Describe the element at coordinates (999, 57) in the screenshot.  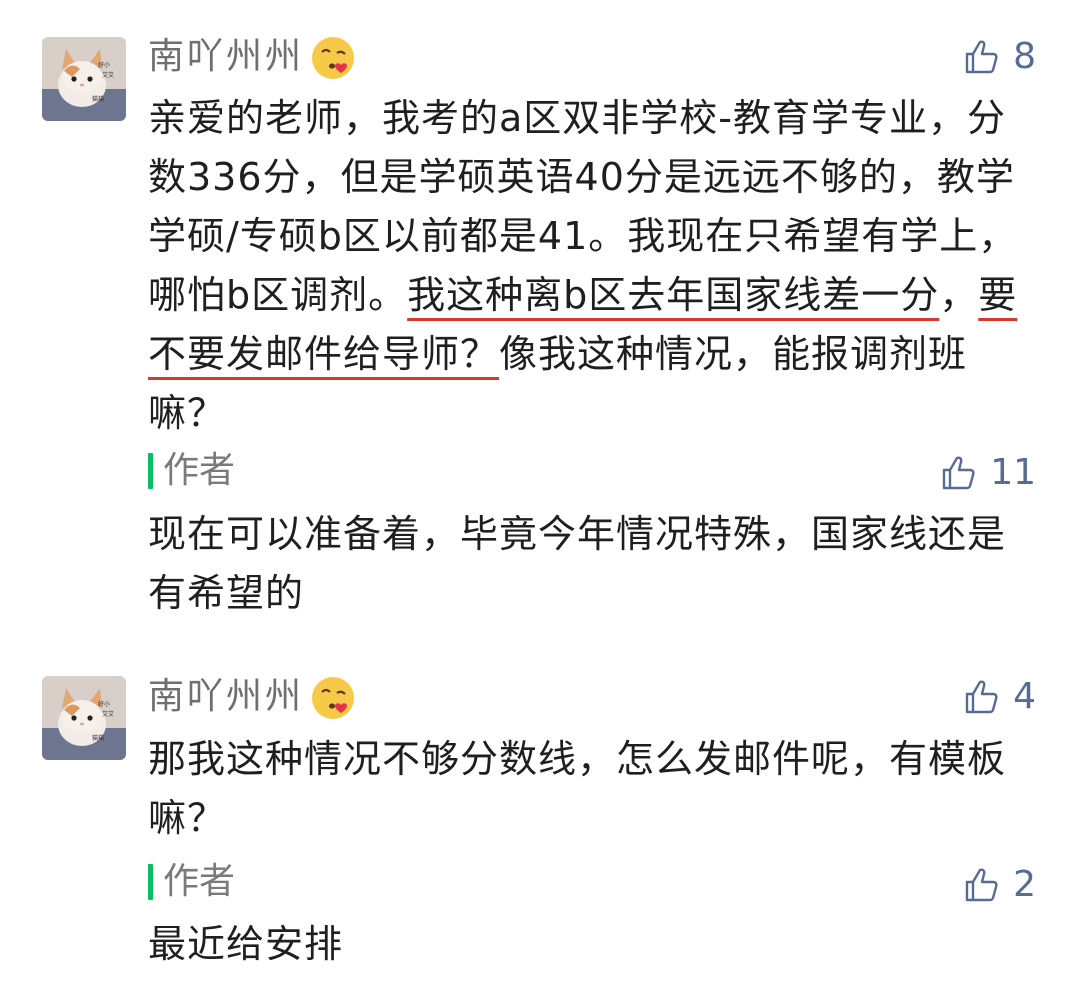
I see `like-button: 8` at that location.